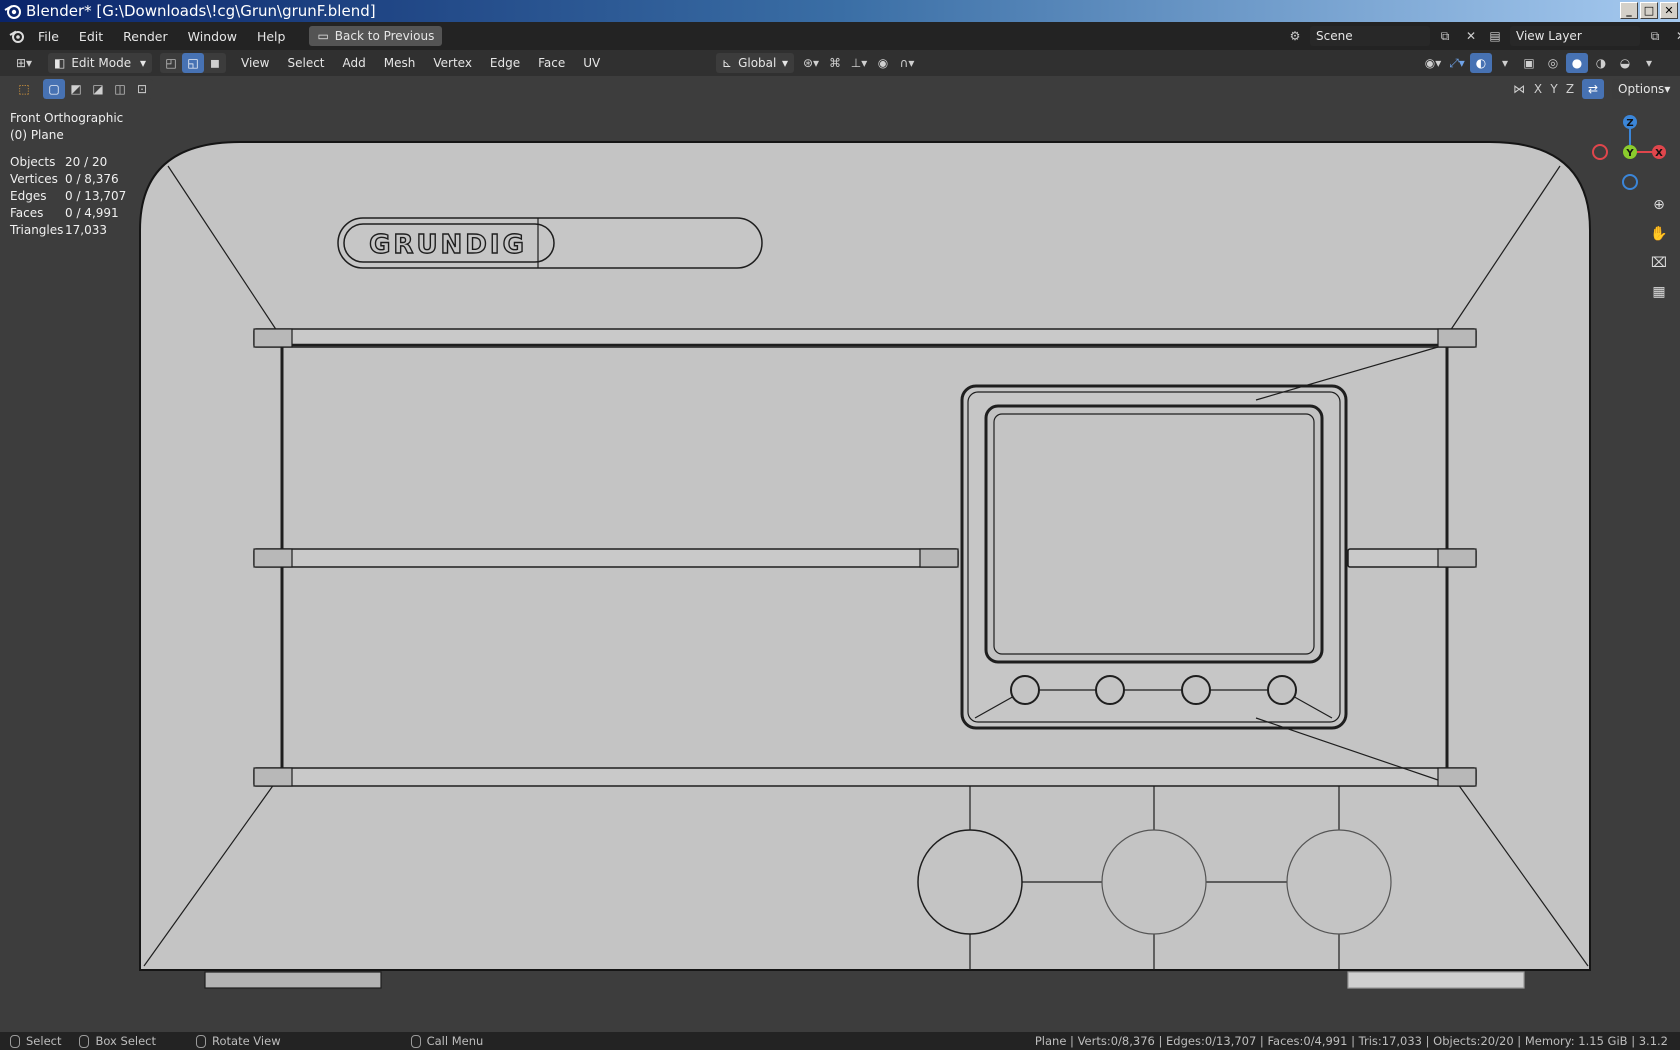 This screenshot has width=1680, height=1050. What do you see at coordinates (76, 89) in the screenshot?
I see `select-extend-icon: ◩` at bounding box center [76, 89].